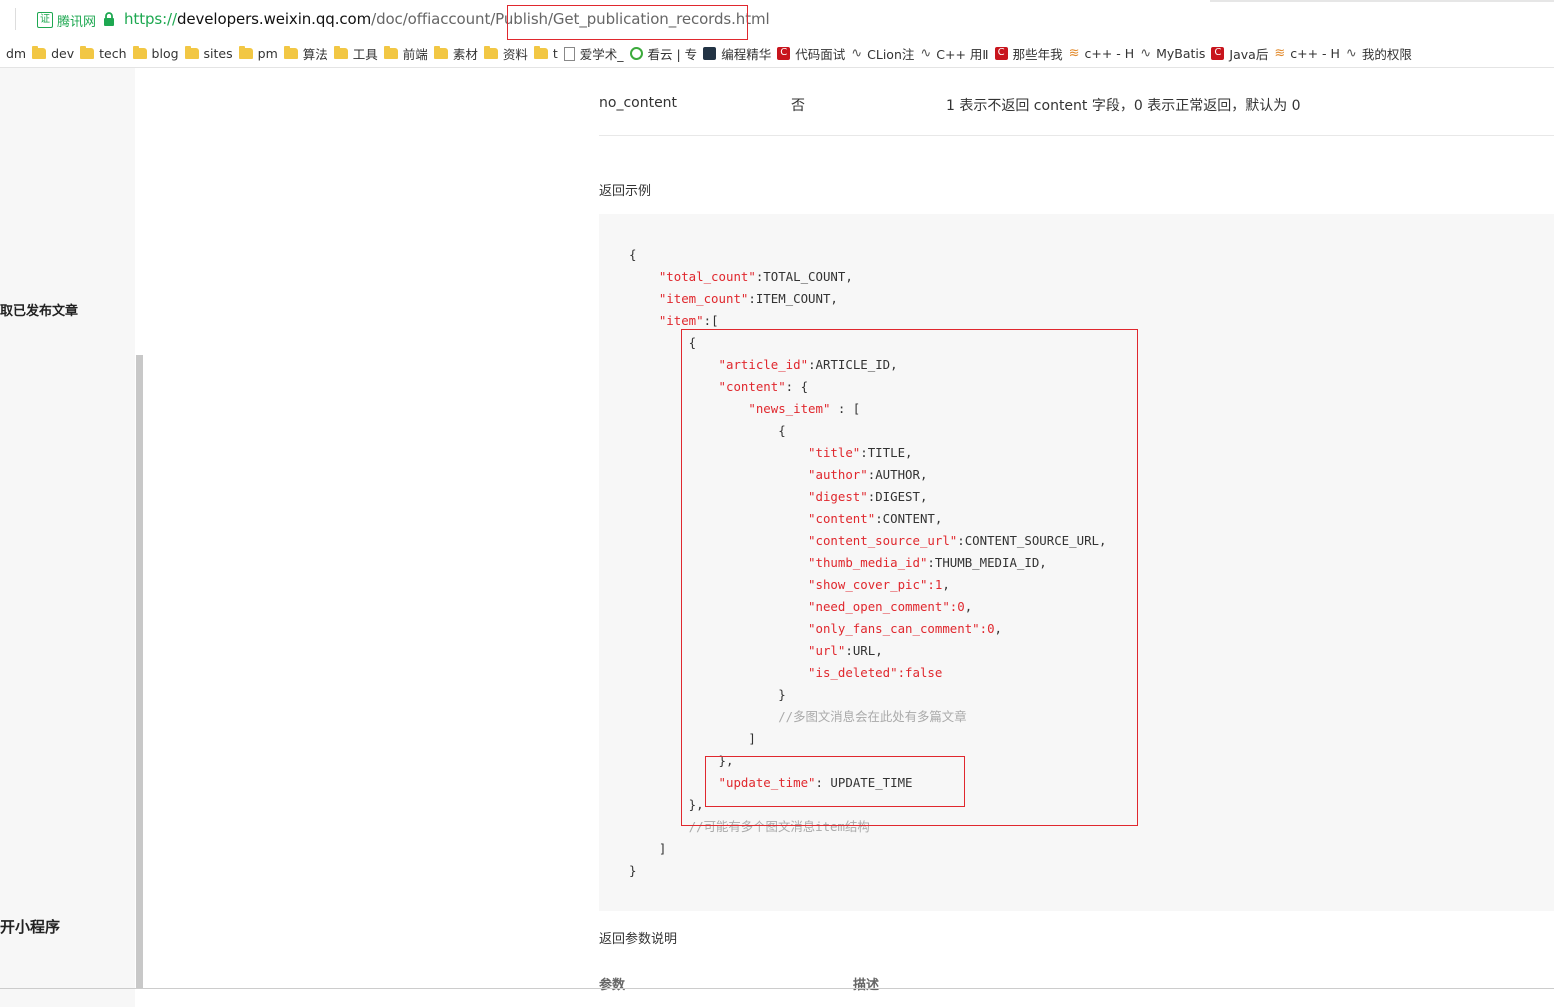 Image resolution: width=1554 pixels, height=1007 pixels. I want to click on lock-icon, so click(109, 19).